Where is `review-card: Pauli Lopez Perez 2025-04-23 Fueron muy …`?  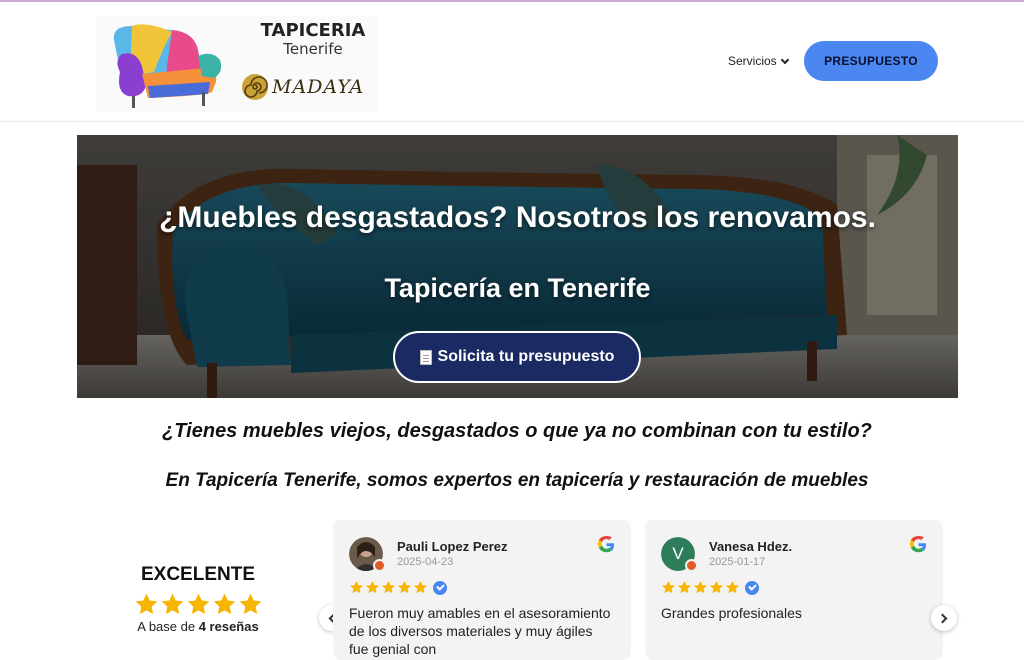
review-card: Pauli Lopez Perez 2025-04-23 Fueron muy … is located at coordinates (482, 590).